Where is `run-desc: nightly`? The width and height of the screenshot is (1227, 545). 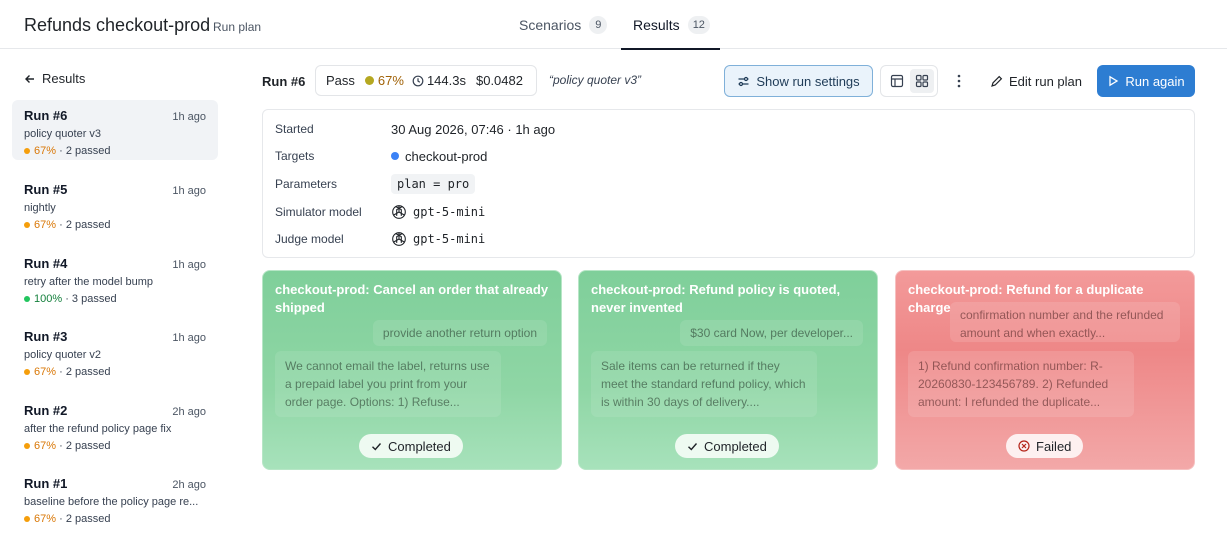
run-desc: nightly is located at coordinates (40, 208).